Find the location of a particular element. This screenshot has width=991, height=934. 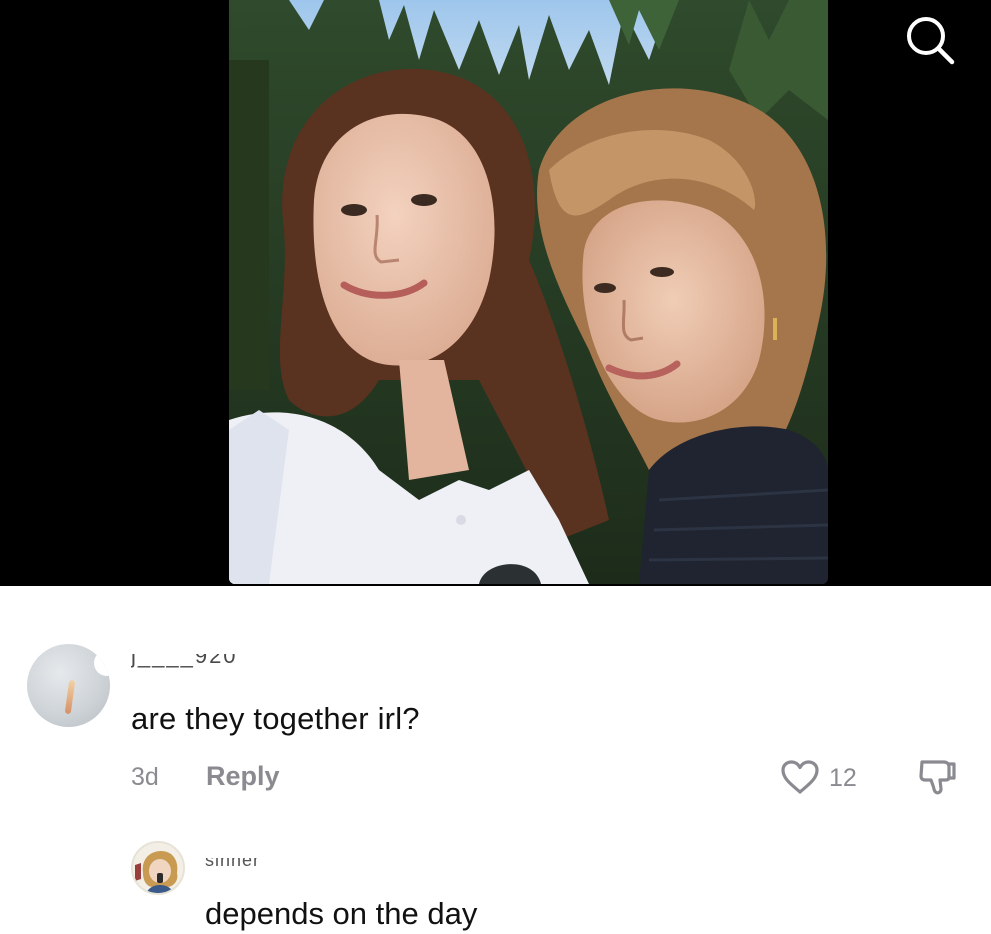

comment-username: j____920 is located at coordinates (184, 665).